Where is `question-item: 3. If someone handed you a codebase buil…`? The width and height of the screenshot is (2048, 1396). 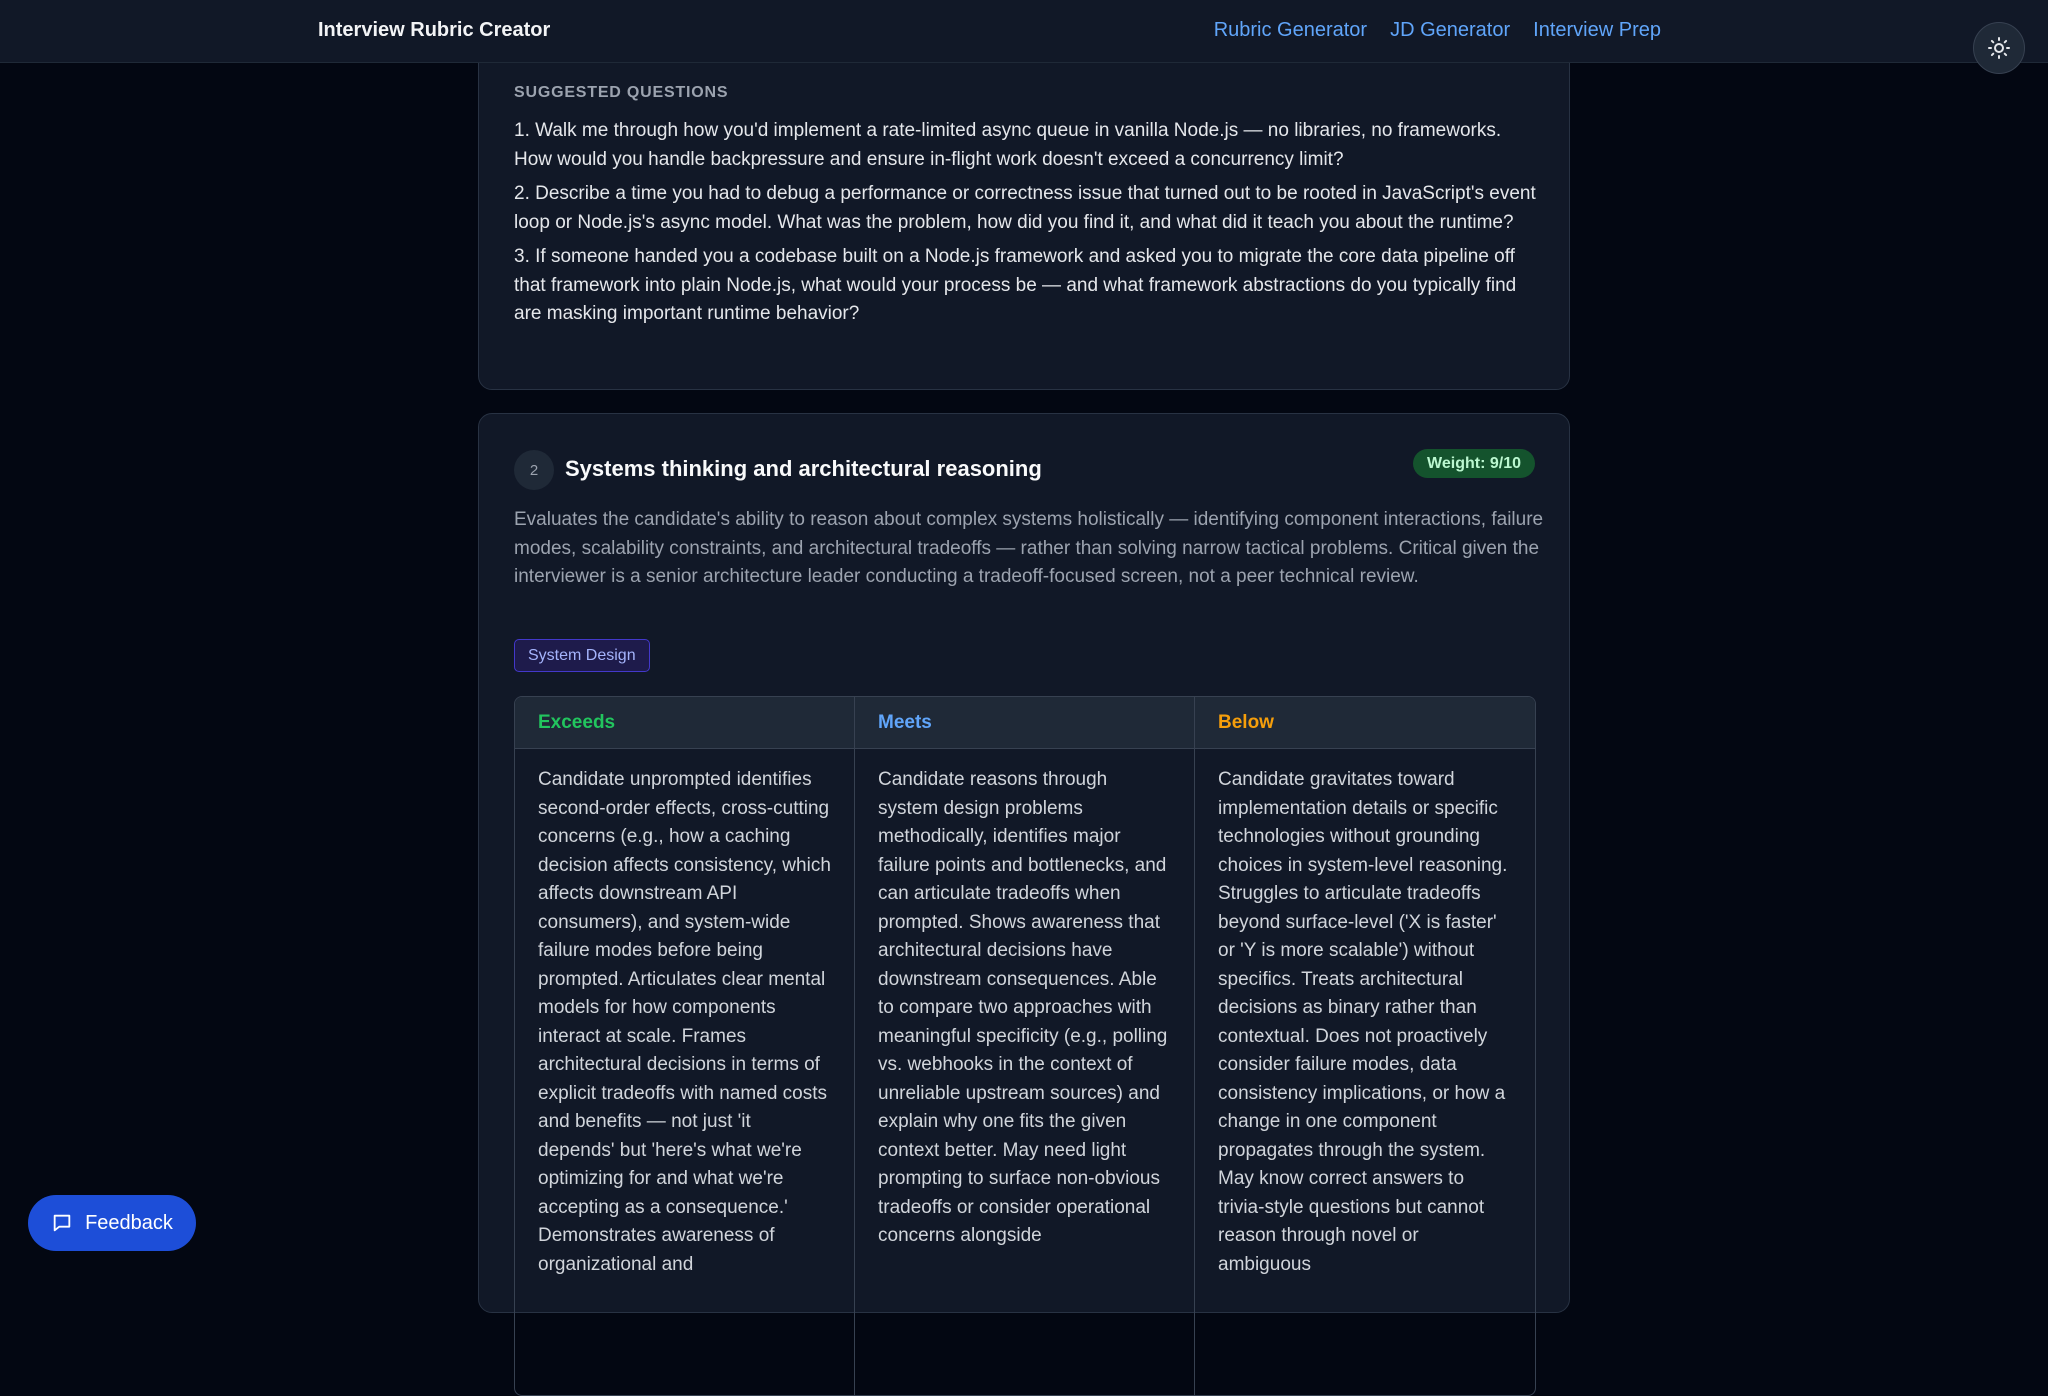
question-item: 3. If someone handed you a codebase buil… is located at coordinates (1015, 285).